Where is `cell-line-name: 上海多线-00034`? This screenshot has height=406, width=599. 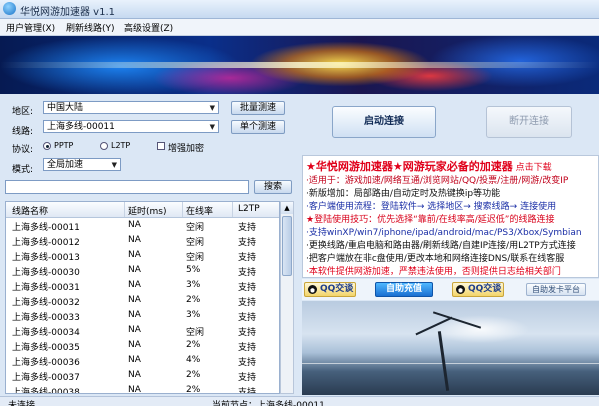
cell-line-name: 上海多线-00034 is located at coordinates (46, 333).